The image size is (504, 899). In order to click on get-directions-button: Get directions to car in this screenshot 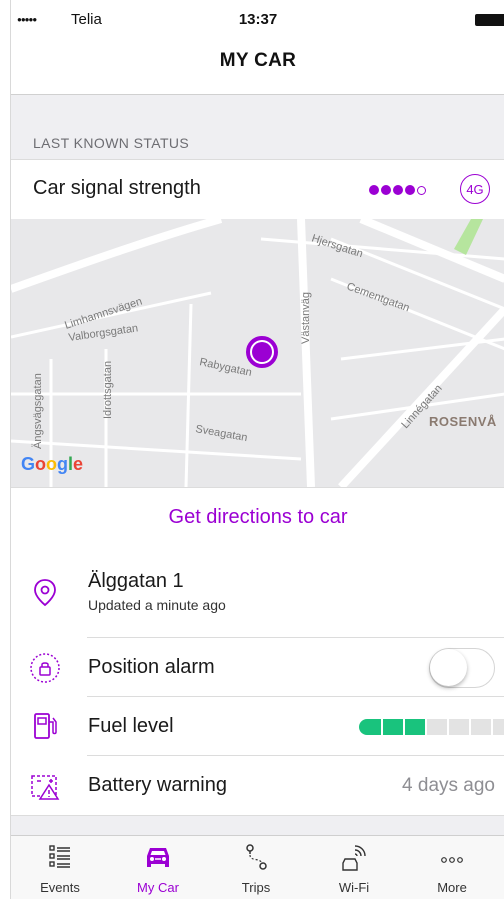, I will do `click(257, 517)`.